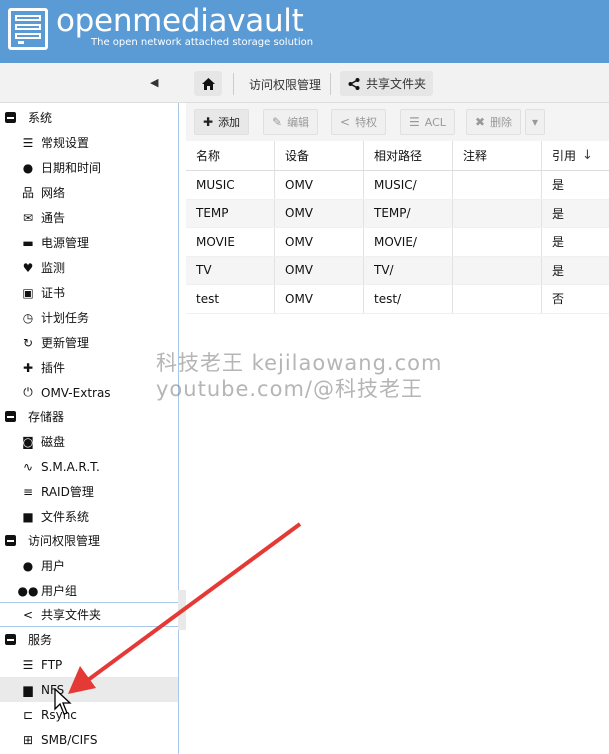  What do you see at coordinates (185, 608) in the screenshot?
I see `red-arrow-annotation` at bounding box center [185, 608].